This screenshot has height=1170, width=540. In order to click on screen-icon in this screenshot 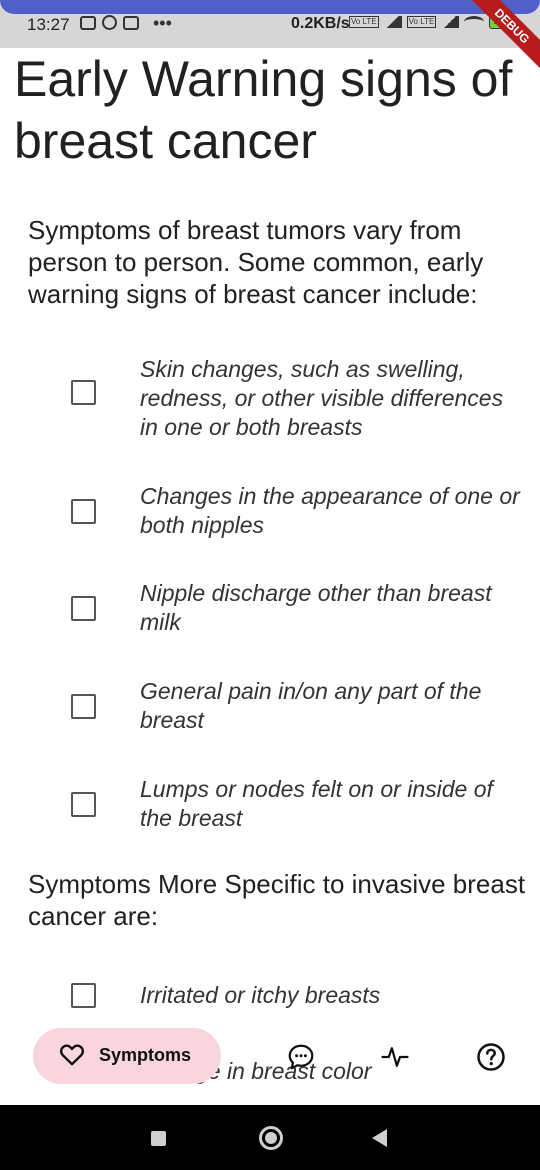, I will do `click(131, 22)`.